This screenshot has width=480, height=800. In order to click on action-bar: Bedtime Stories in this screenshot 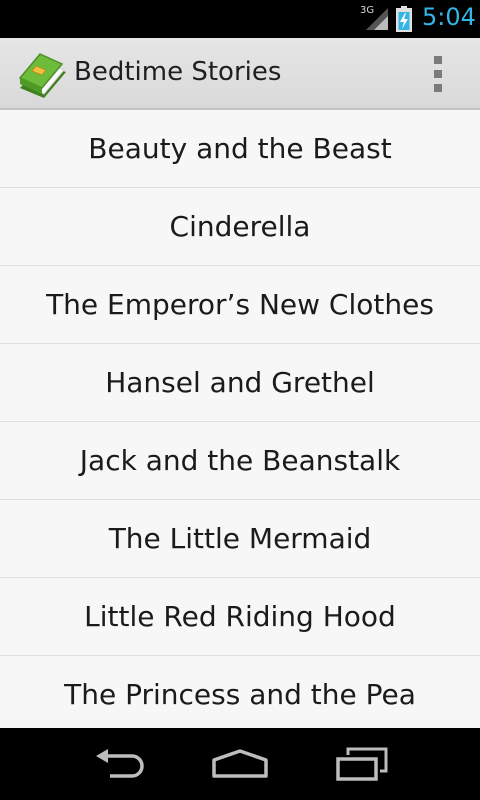, I will do `click(240, 74)`.